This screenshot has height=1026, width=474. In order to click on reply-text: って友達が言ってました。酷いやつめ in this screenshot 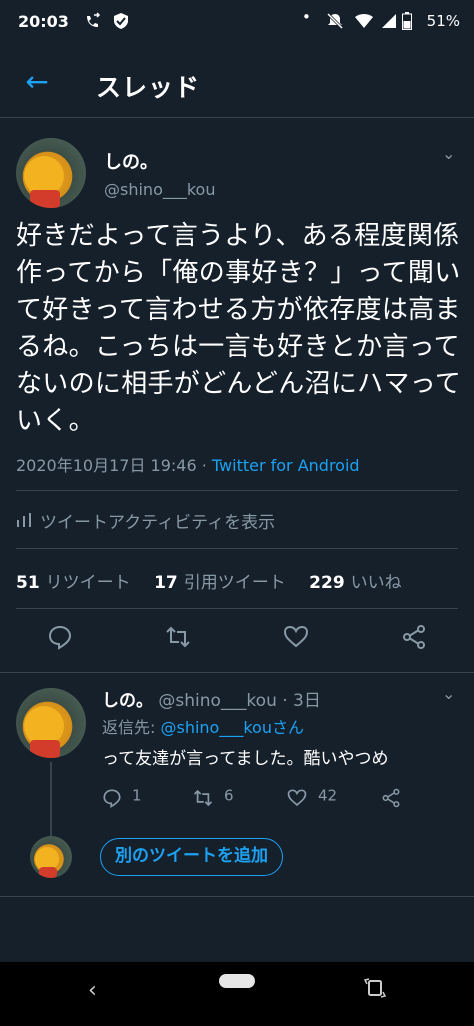, I will do `click(245, 759)`.